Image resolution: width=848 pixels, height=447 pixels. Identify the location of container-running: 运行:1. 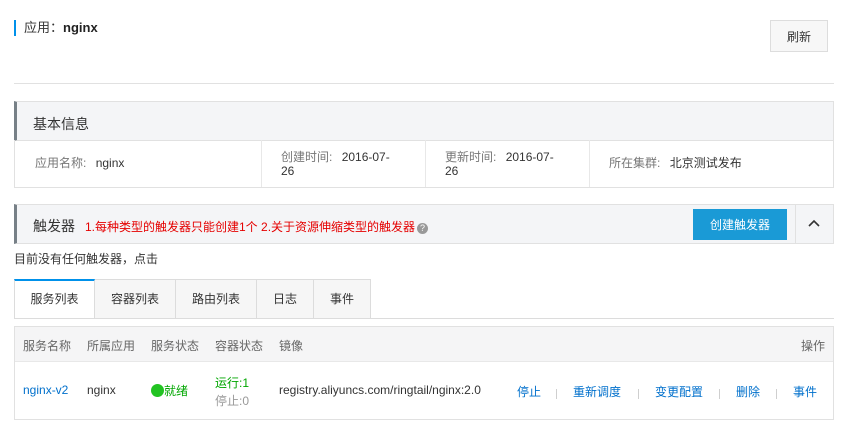
(232, 383).